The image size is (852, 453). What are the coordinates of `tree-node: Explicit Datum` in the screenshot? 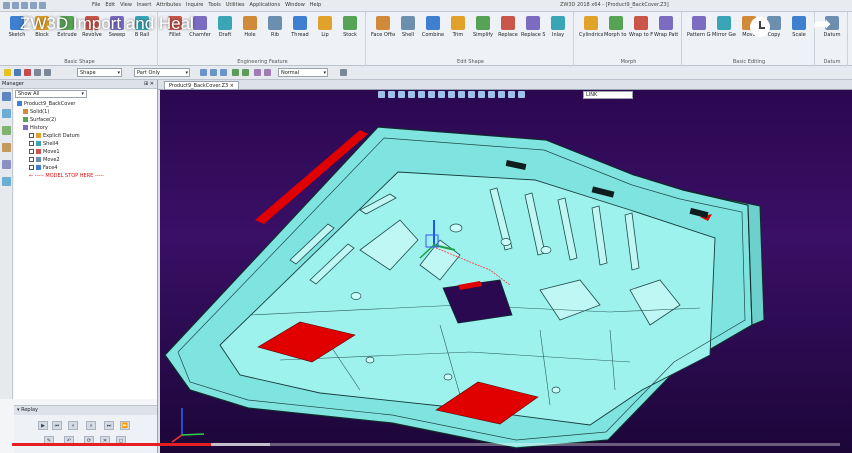 It's located at (54, 136).